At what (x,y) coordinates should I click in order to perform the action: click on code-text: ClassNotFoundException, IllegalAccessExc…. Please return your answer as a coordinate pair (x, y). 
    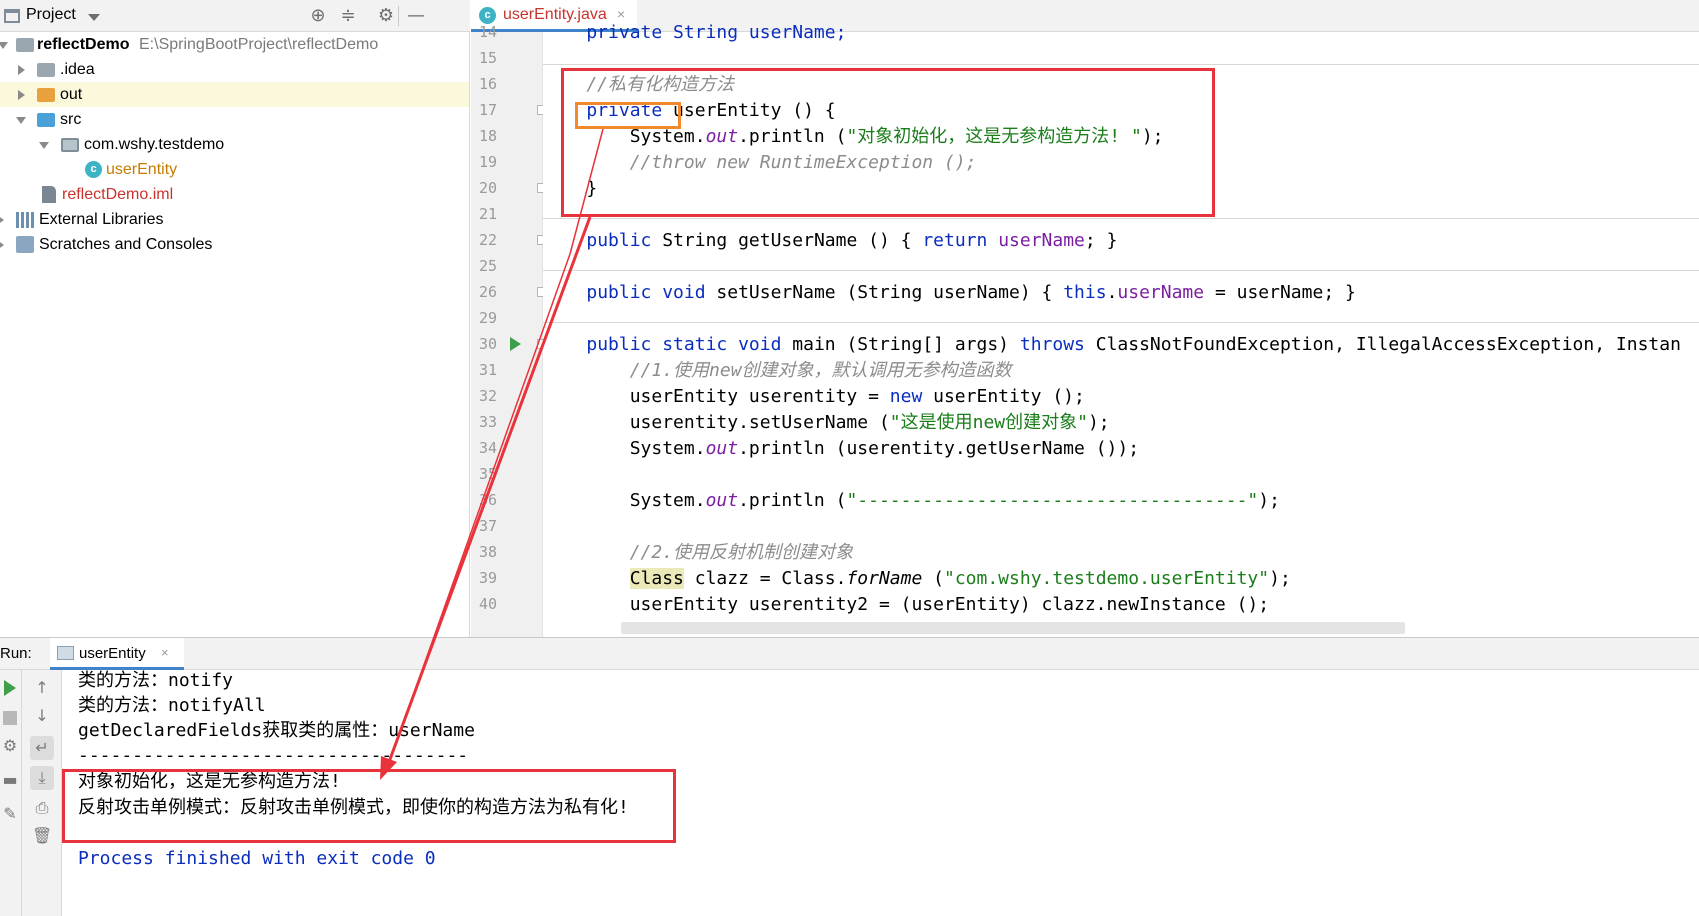
    Looking at the image, I should click on (1382, 344).